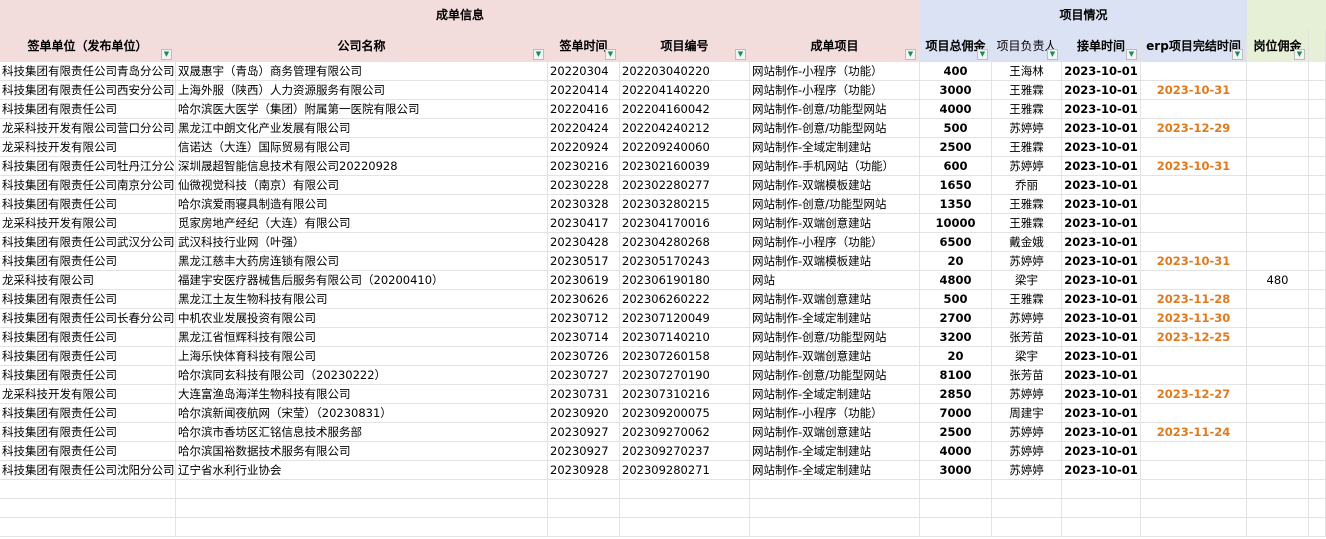 This screenshot has height=539, width=1326. I want to click on cell-company: 哈尔滨爱雨寝具制造有限公司, so click(362, 204).